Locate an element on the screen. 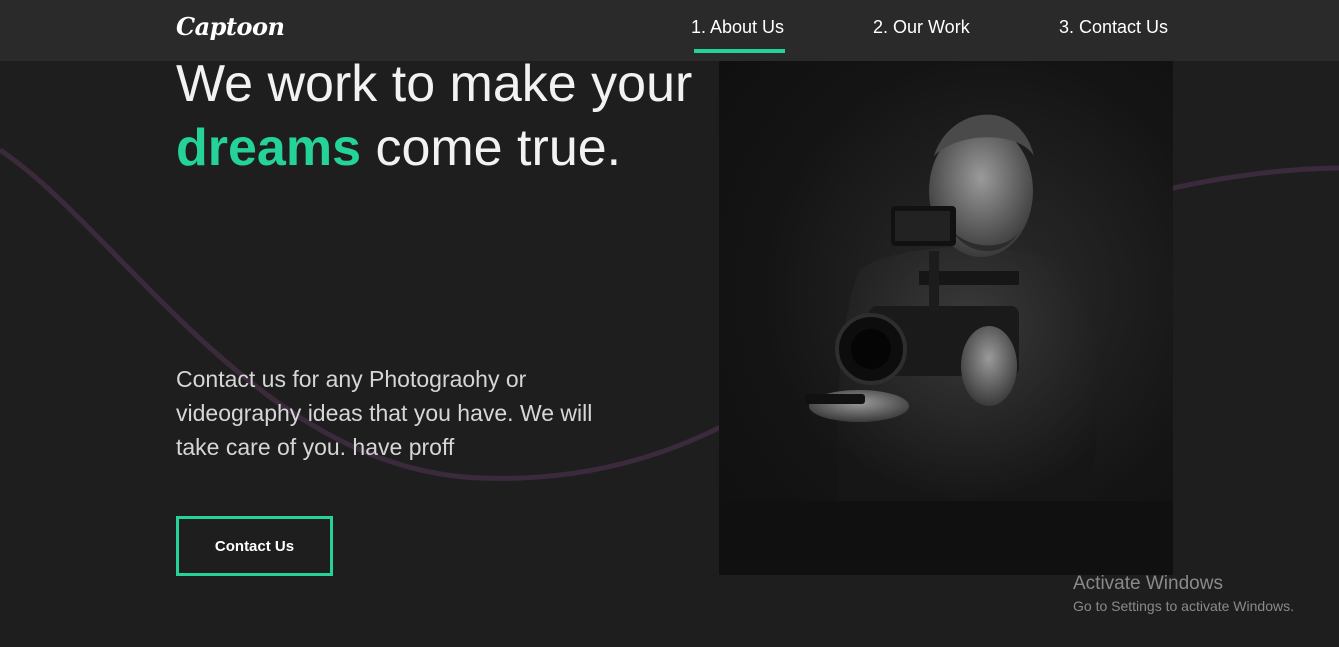 This screenshot has width=1339, height=647. nav-our-work: 2. Our Work is located at coordinates (921, 27).